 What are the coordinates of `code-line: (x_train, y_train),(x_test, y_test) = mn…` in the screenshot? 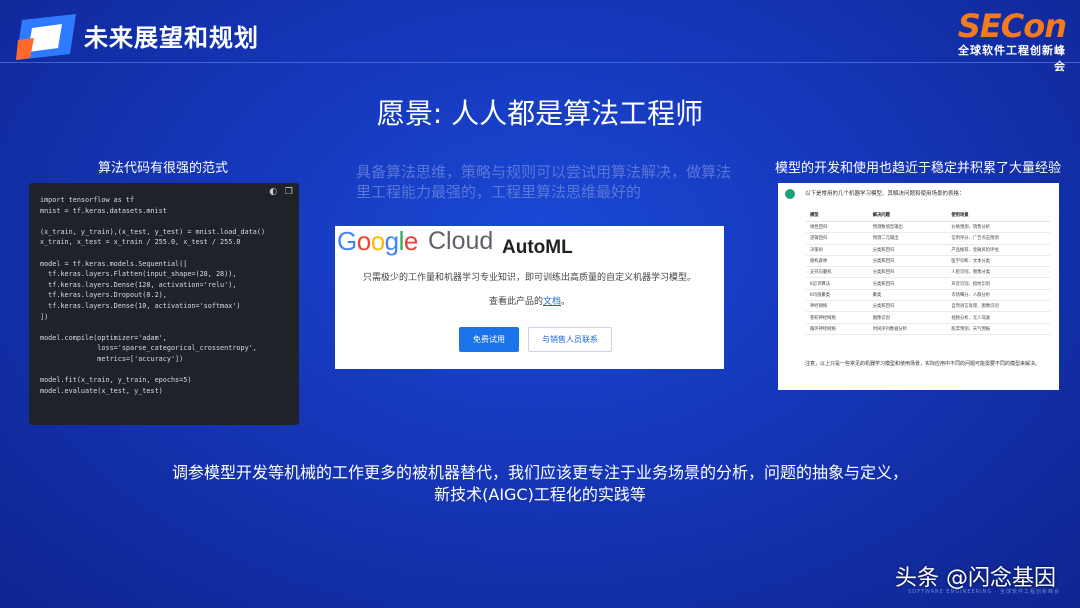 It's located at (153, 231).